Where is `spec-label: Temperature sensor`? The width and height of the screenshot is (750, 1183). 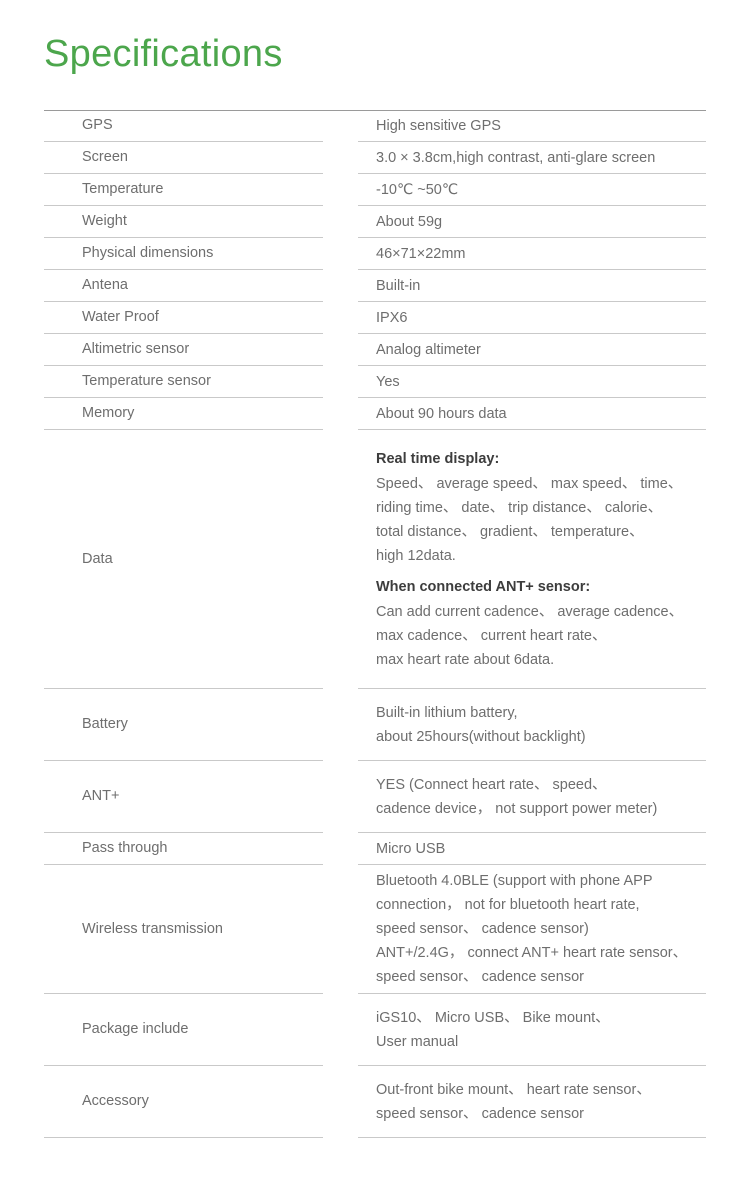
spec-label: Temperature sensor is located at coordinates (146, 381).